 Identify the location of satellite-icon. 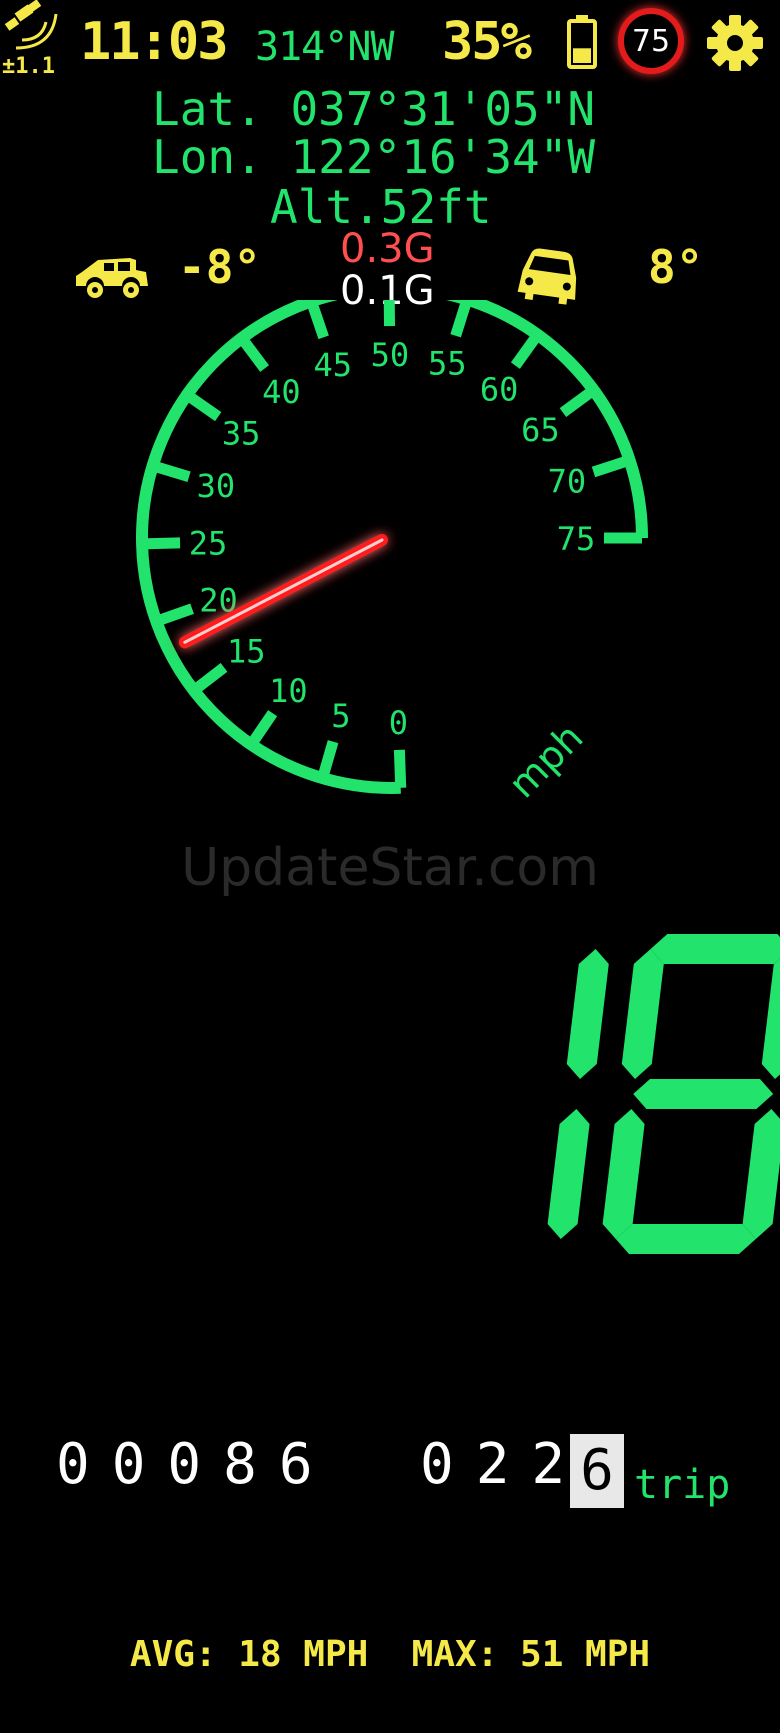
(31, 25).